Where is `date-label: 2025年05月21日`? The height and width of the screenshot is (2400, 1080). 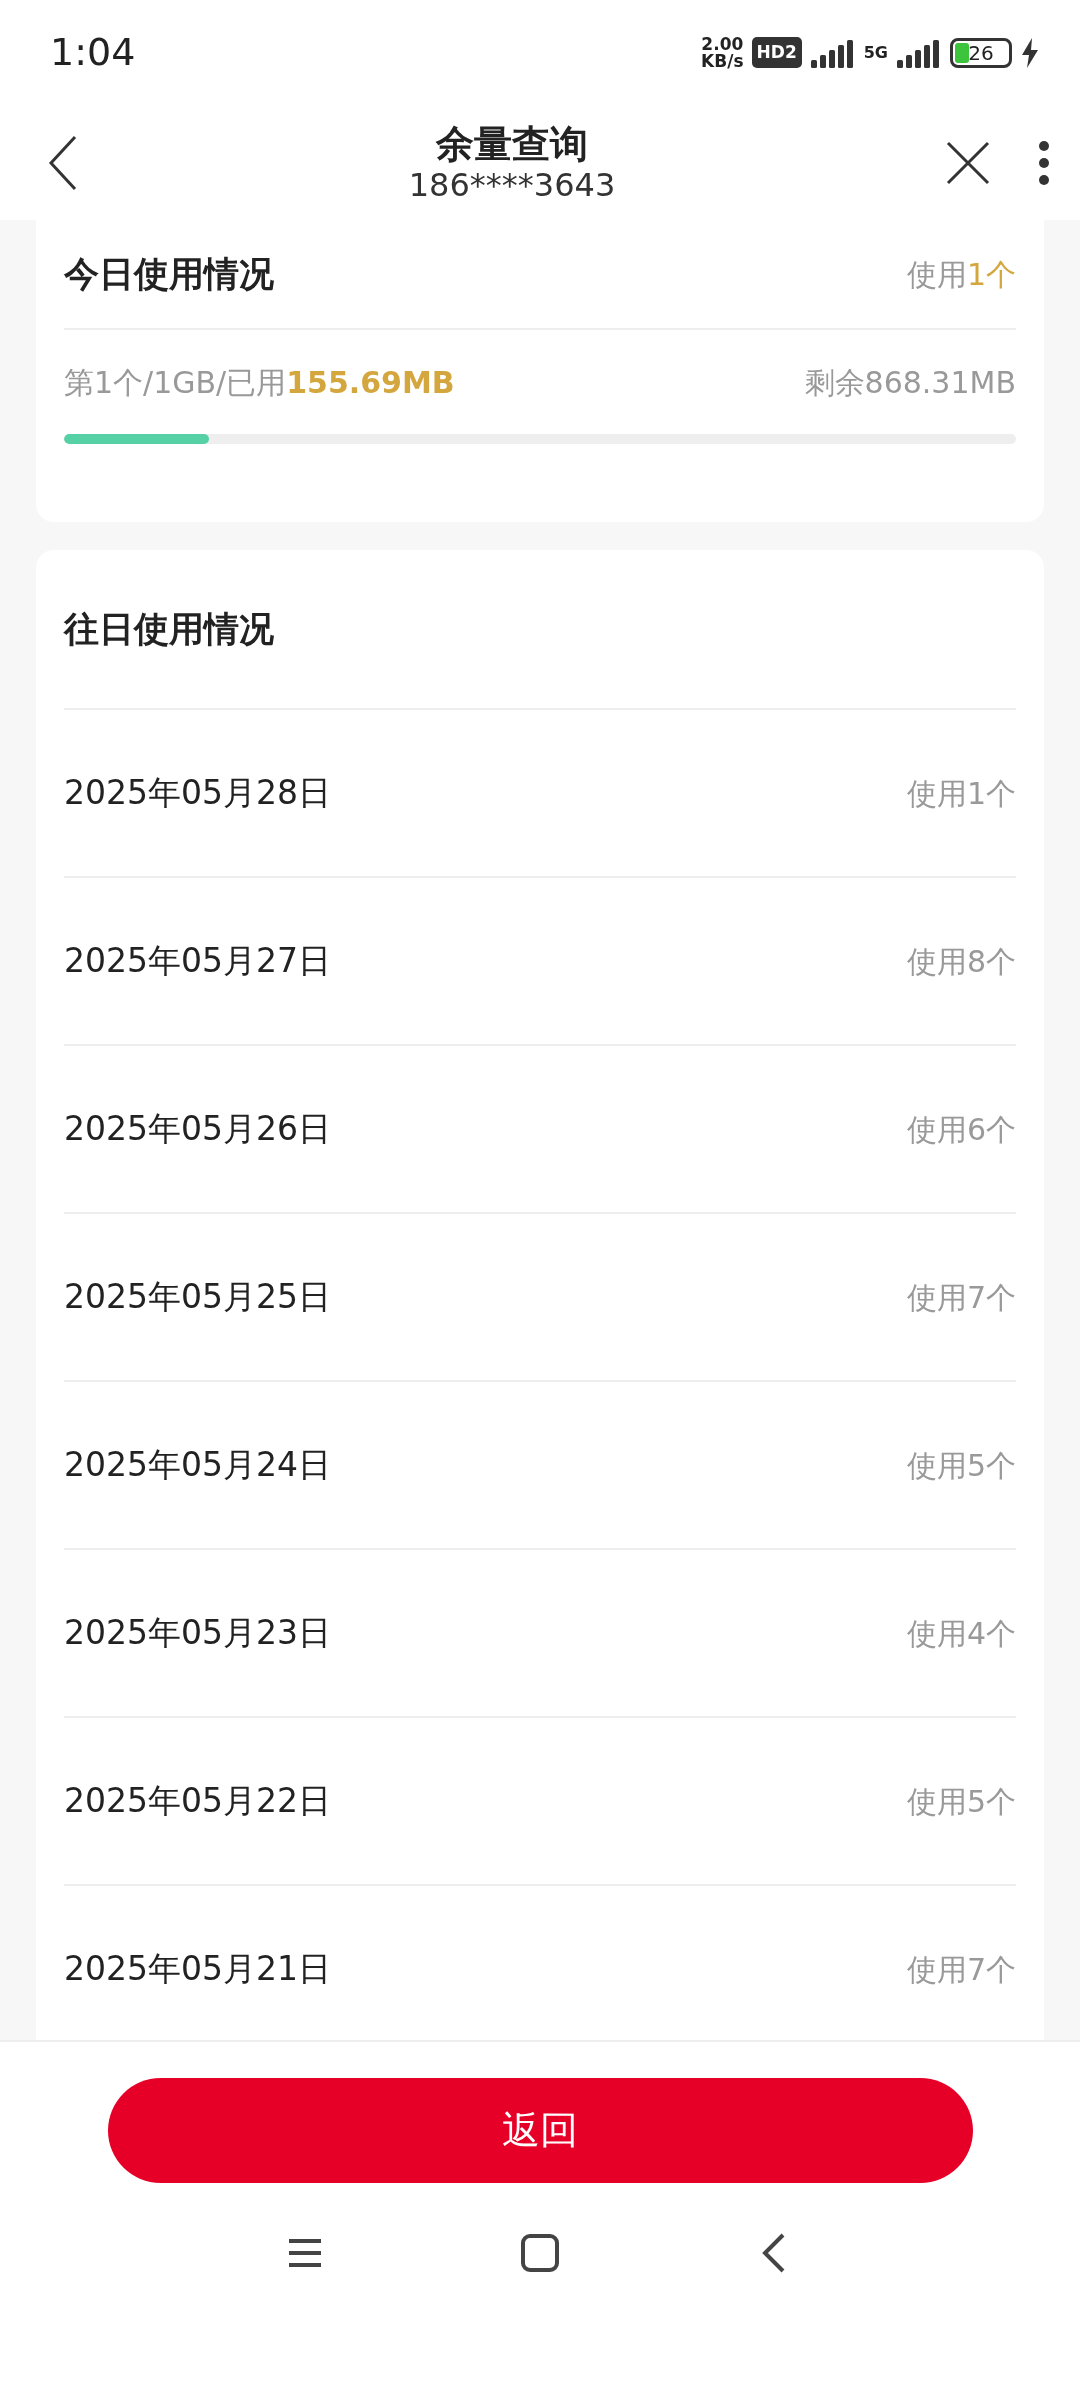
date-label: 2025年05月21日 is located at coordinates (197, 1969).